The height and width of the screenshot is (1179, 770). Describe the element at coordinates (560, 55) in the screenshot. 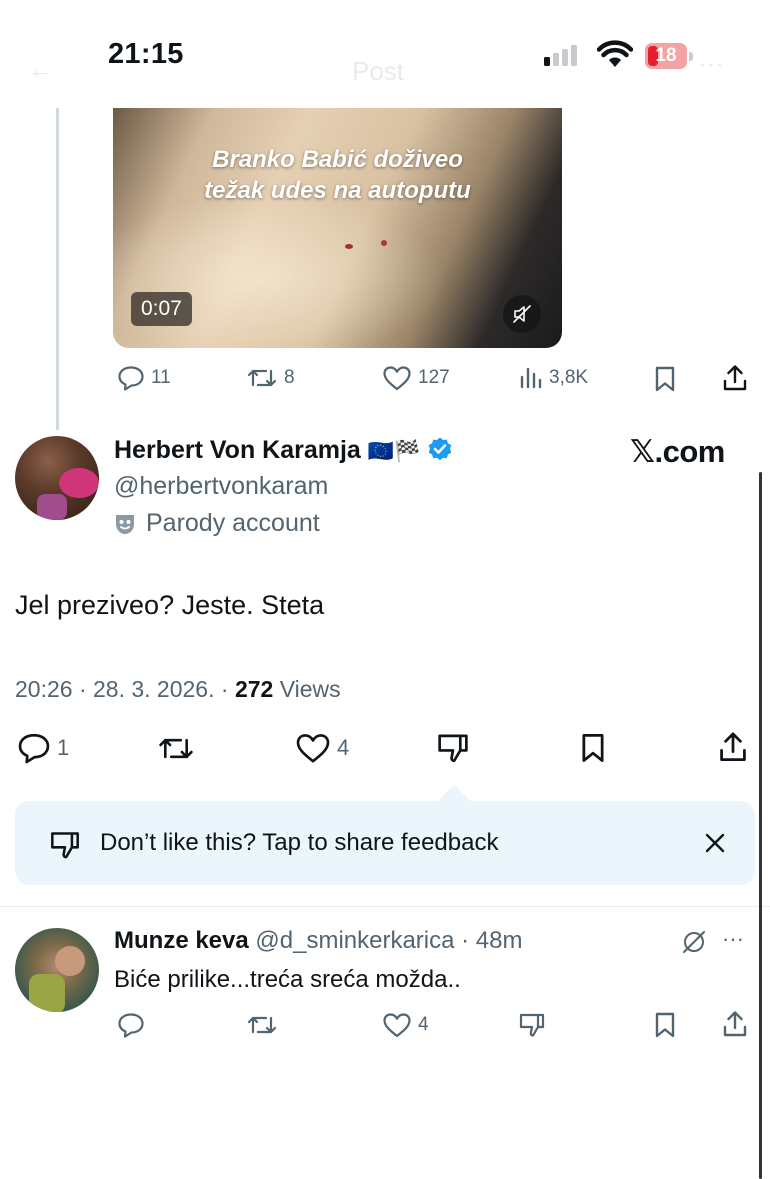

I see `cellular-signal-icon` at that location.